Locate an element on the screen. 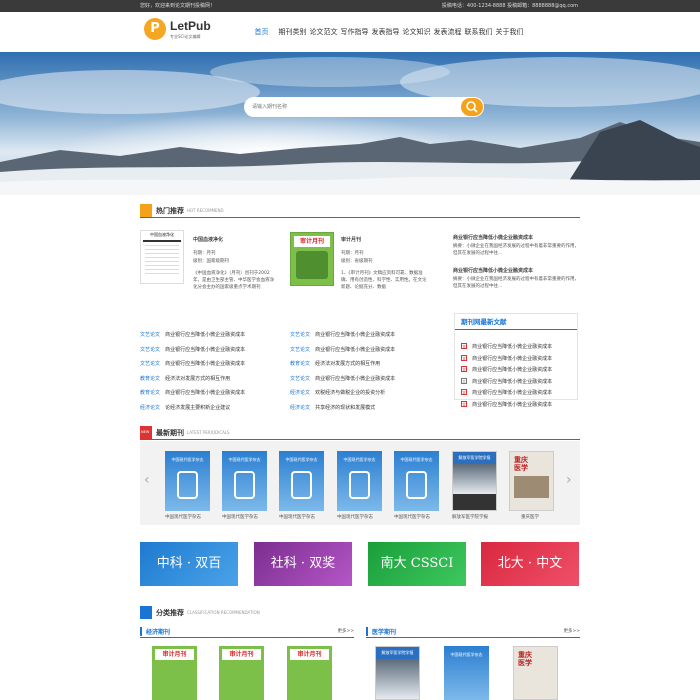 The image size is (700, 700). periodicals-section-subtitle: LATEST PERIODICALS is located at coordinates (208, 432).